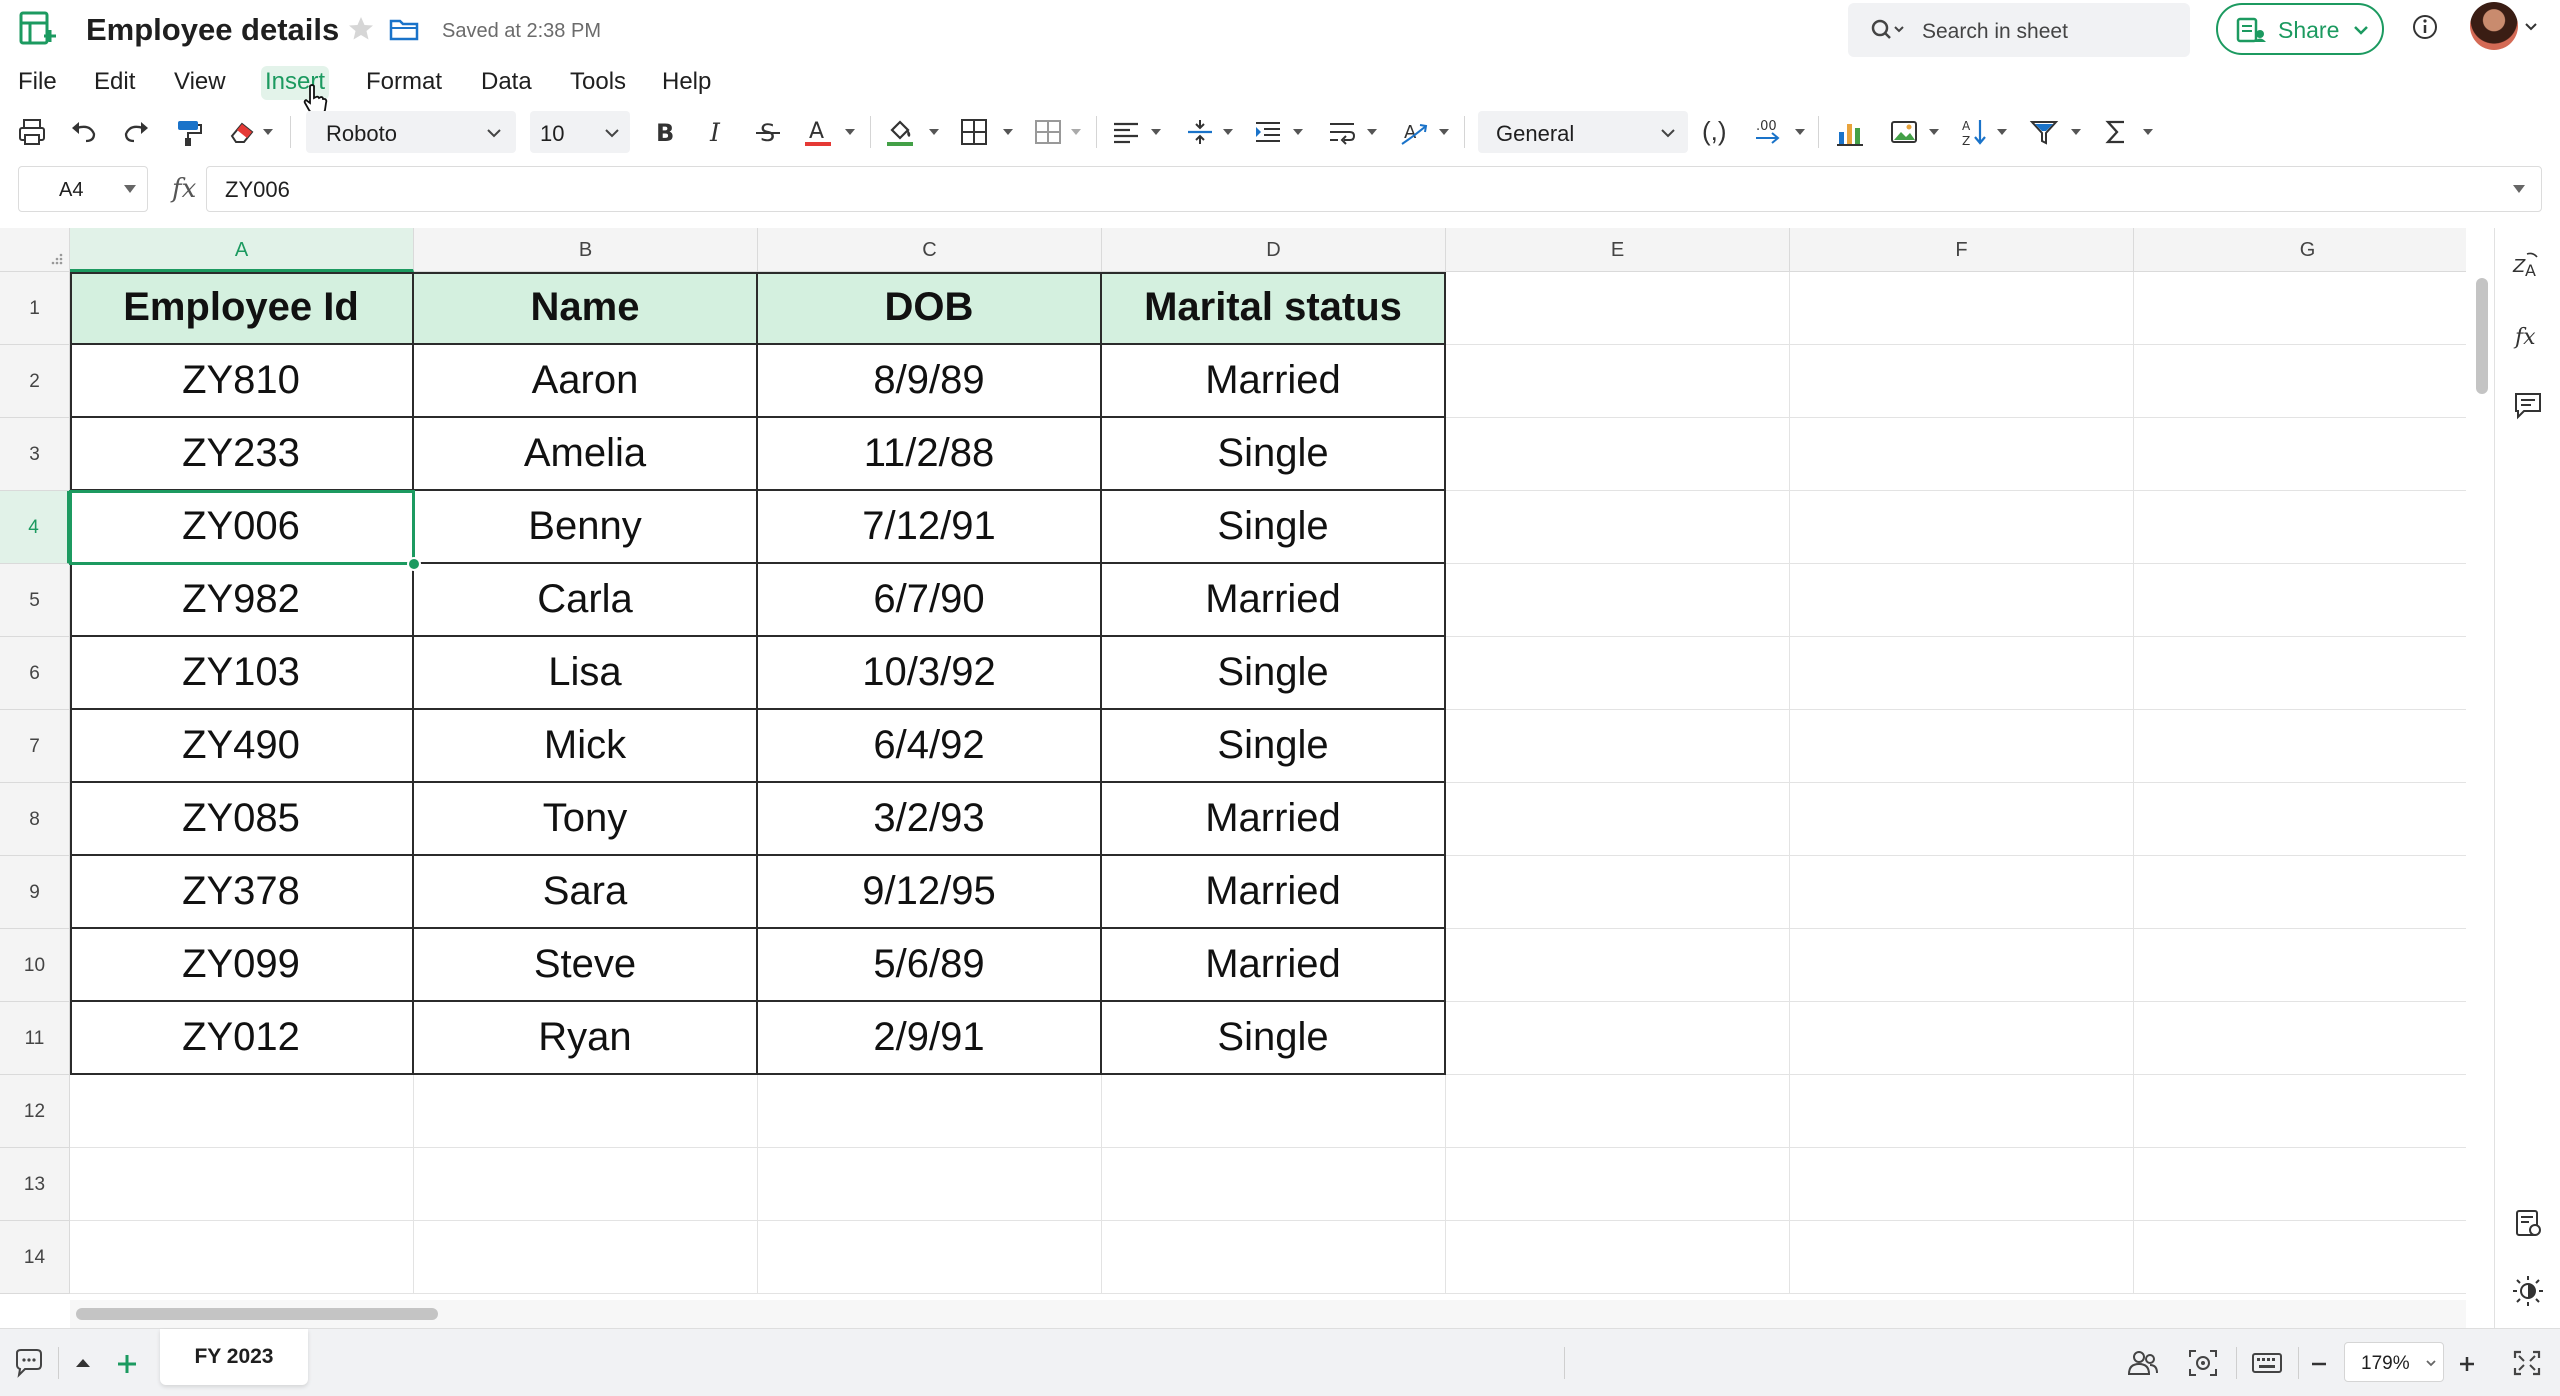  I want to click on add-sheet-icon, so click(127, 1363).